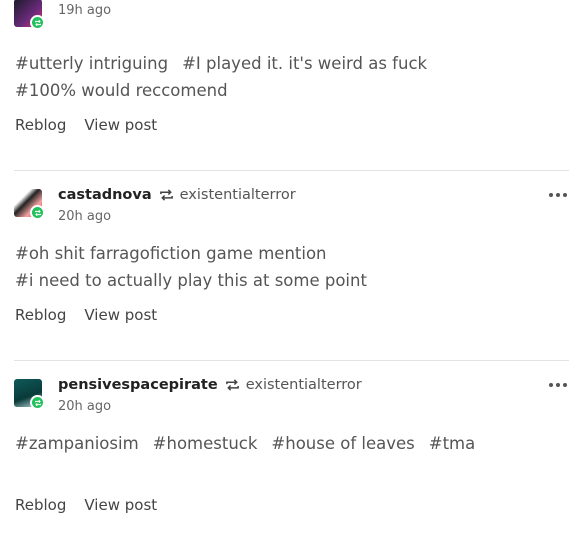  I want to click on tag: #I played it. it's weird as fuck, so click(304, 63).